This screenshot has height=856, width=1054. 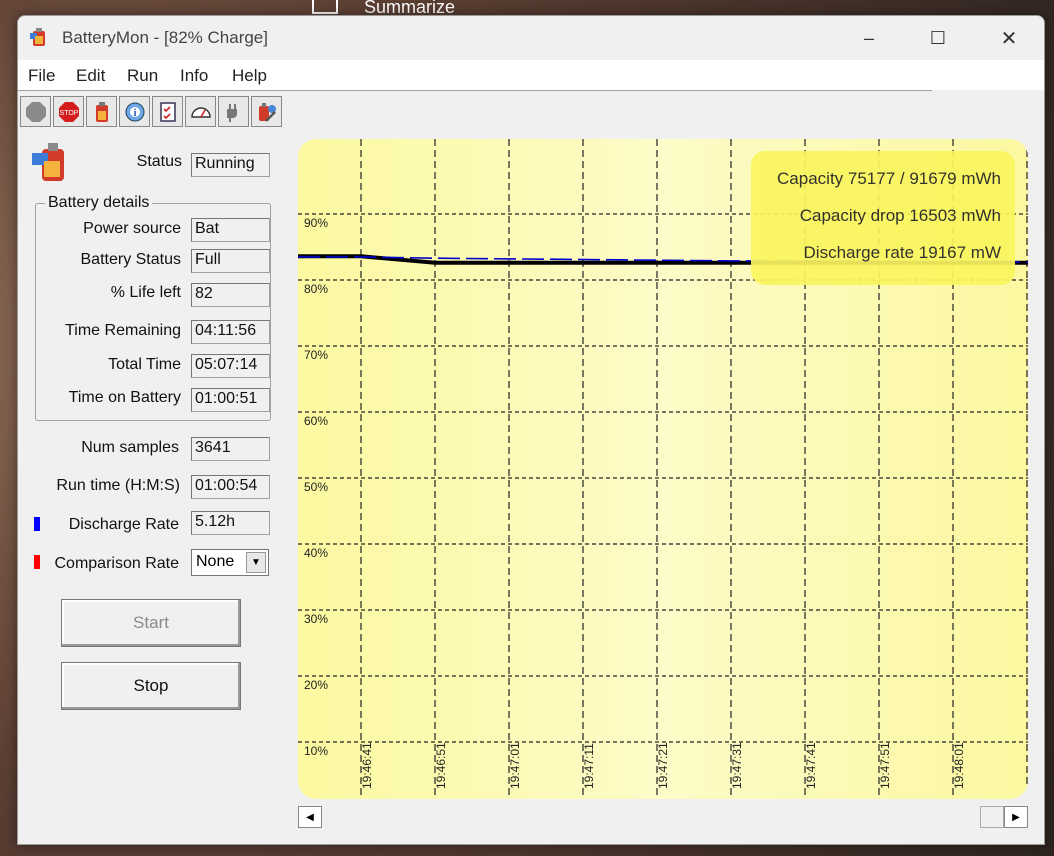 What do you see at coordinates (99, 203) in the screenshot?
I see `battery-details-title: Battery details` at bounding box center [99, 203].